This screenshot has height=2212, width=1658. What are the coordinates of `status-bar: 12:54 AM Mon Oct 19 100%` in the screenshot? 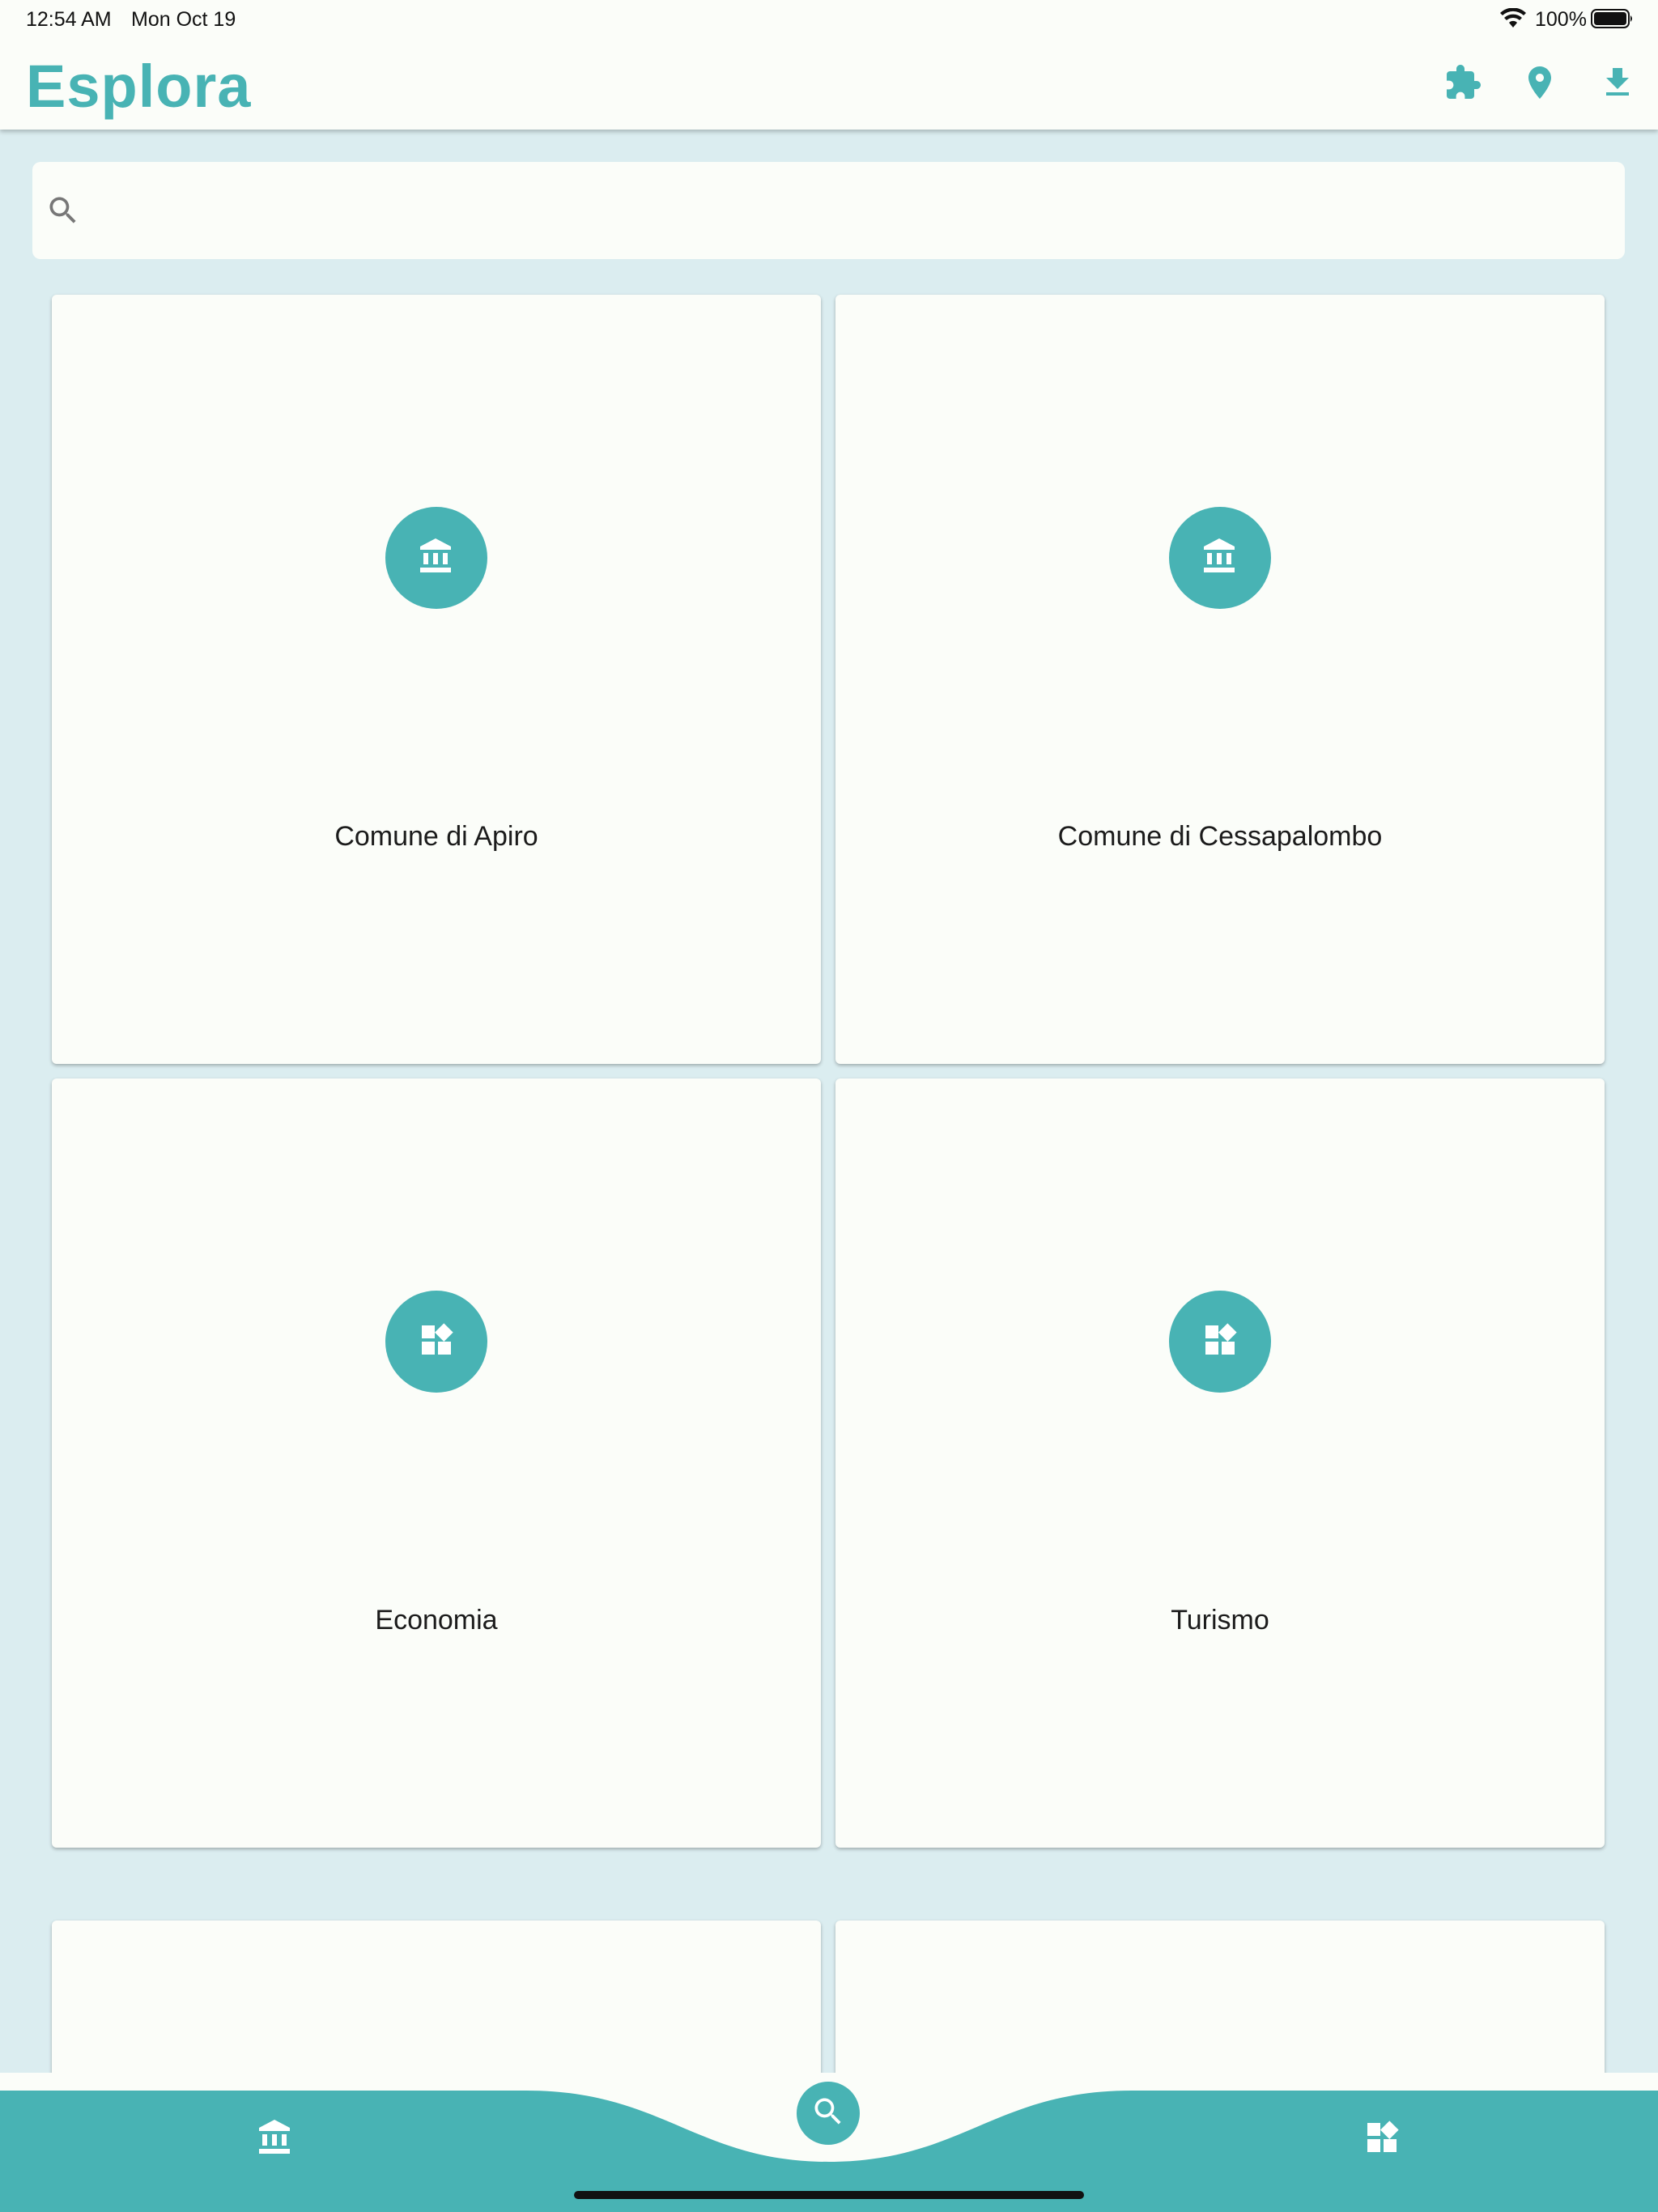 It's located at (829, 19).